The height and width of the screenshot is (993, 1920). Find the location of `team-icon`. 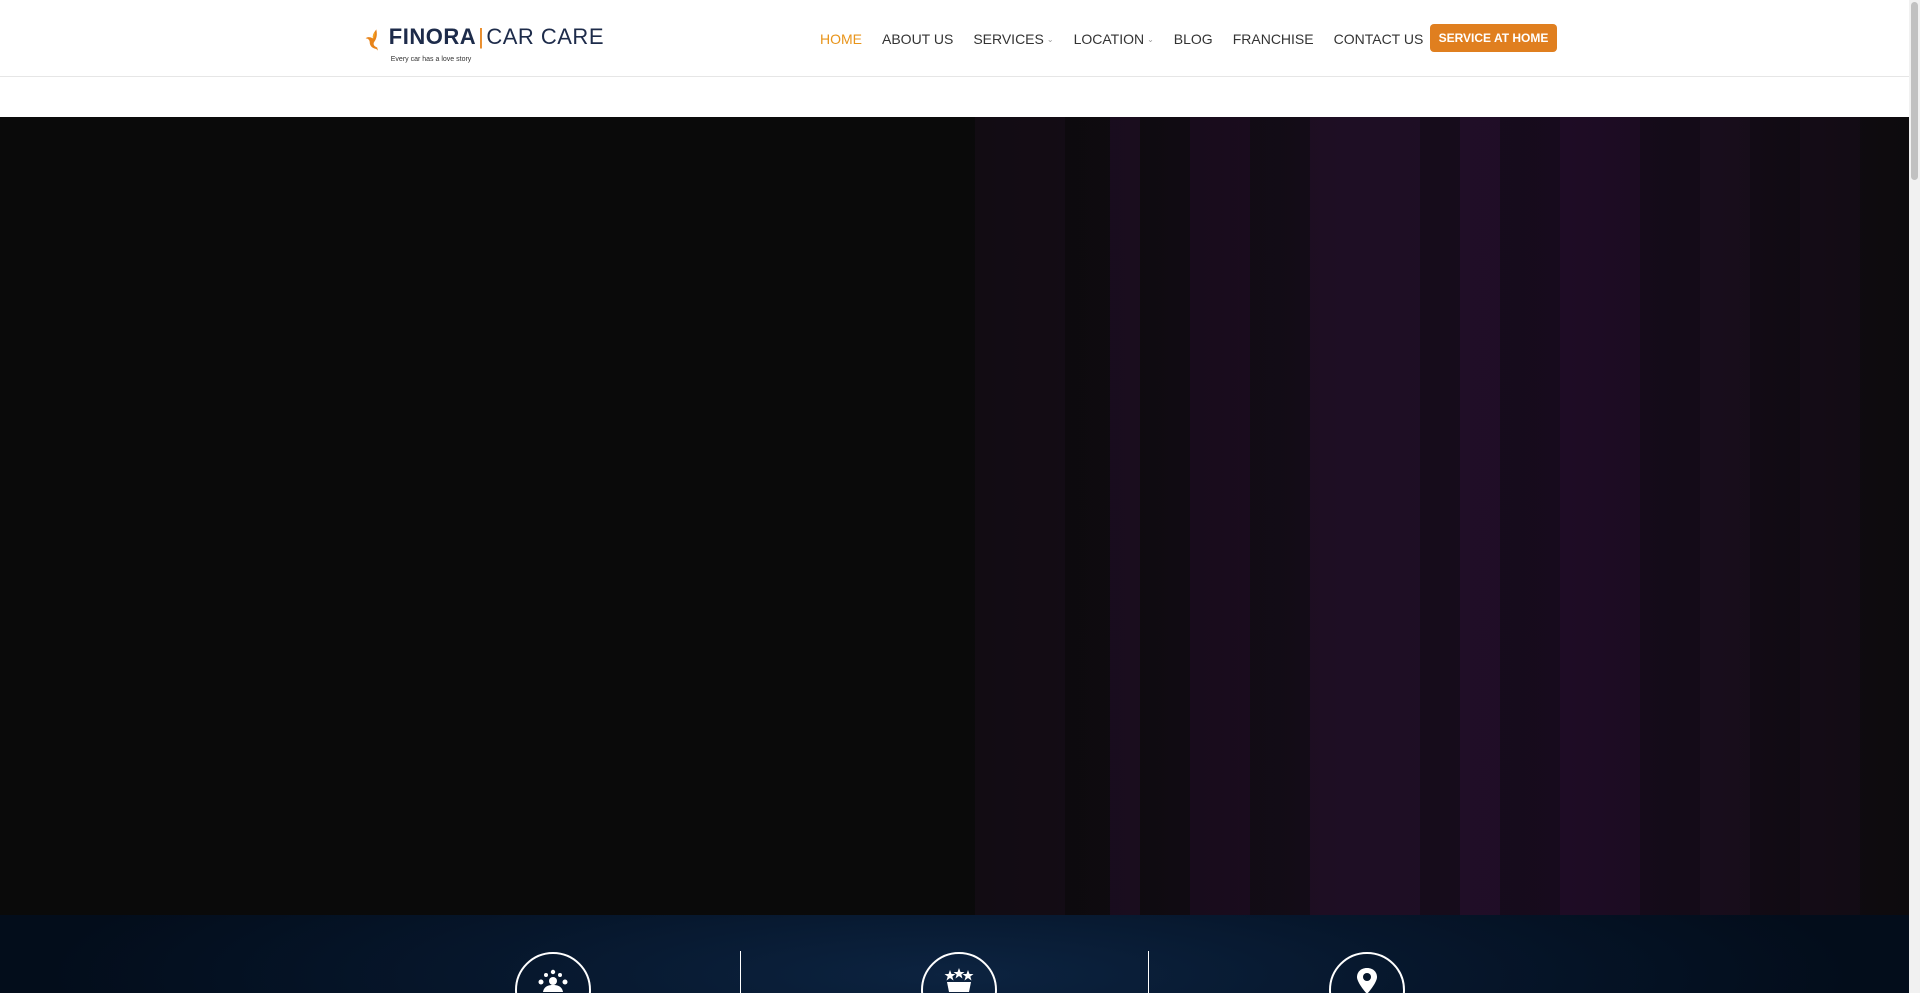

team-icon is located at coordinates (553, 980).